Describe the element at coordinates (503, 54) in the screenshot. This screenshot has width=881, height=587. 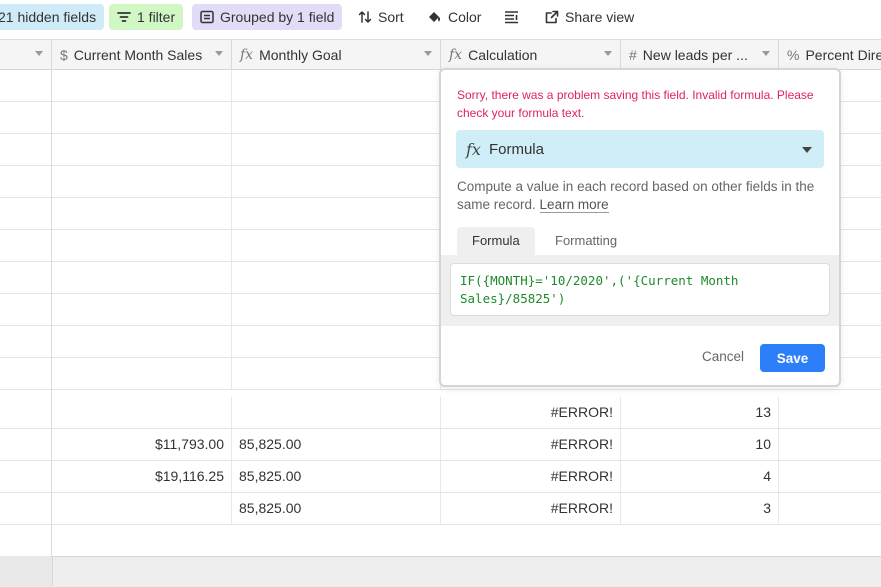
I see `column-label: Calculation` at that location.